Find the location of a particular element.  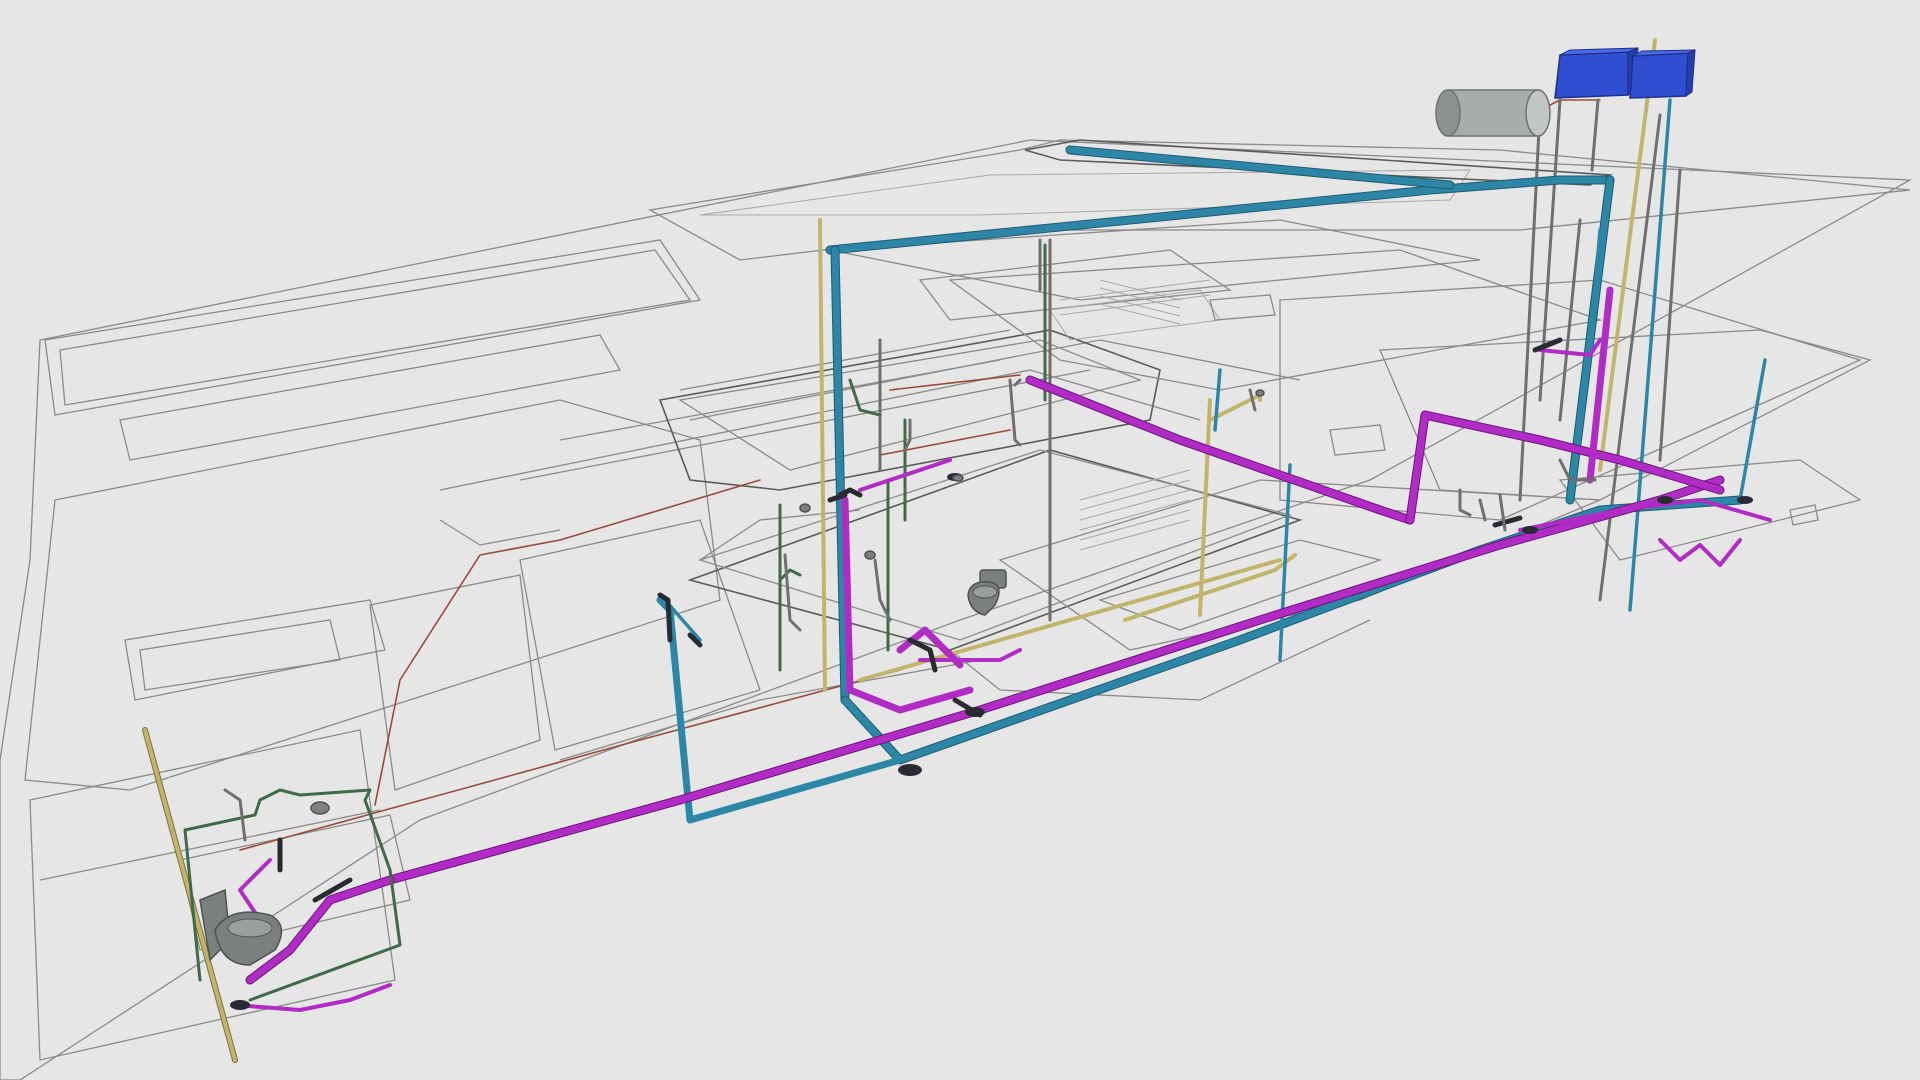

left-wing-upper-inner is located at coordinates (375, 327).